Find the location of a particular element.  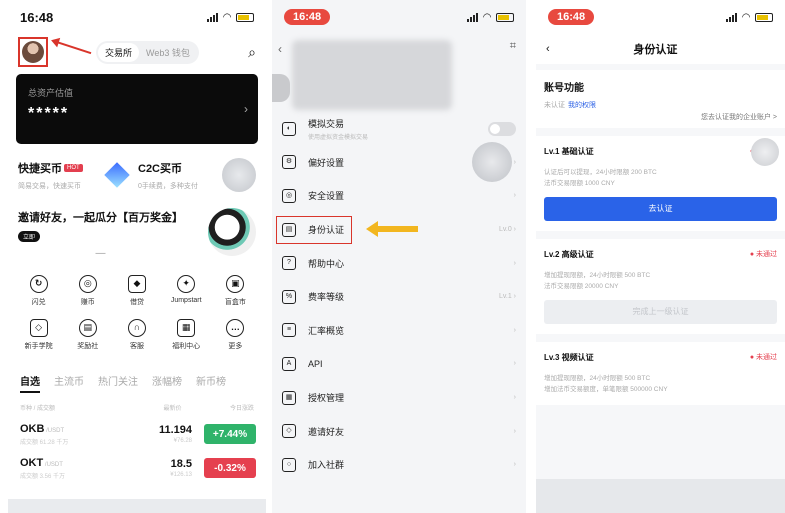

level-line: 法币交易限额 1000 CNY is located at coordinates (579, 183).